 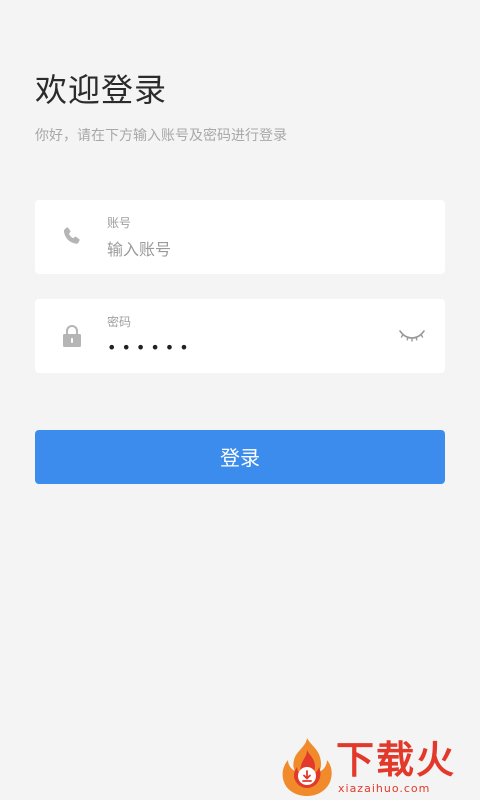 What do you see at coordinates (72, 336) in the screenshot?
I see `lock-icon` at bounding box center [72, 336].